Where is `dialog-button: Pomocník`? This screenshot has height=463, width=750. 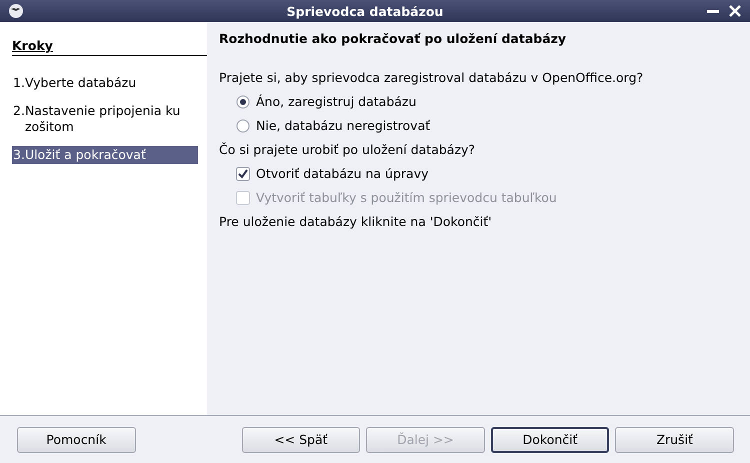 dialog-button: Pomocník is located at coordinates (76, 439).